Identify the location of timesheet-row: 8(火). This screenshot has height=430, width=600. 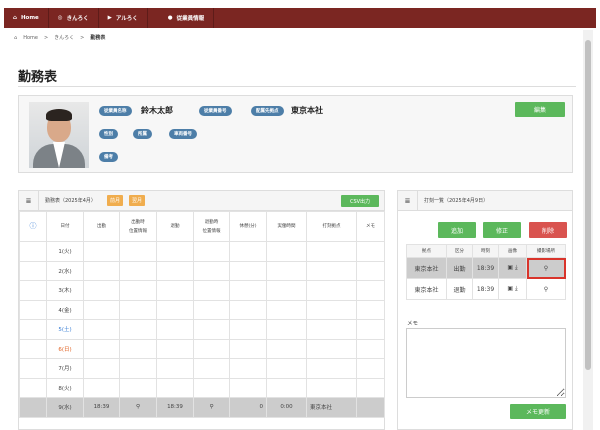
(202, 387).